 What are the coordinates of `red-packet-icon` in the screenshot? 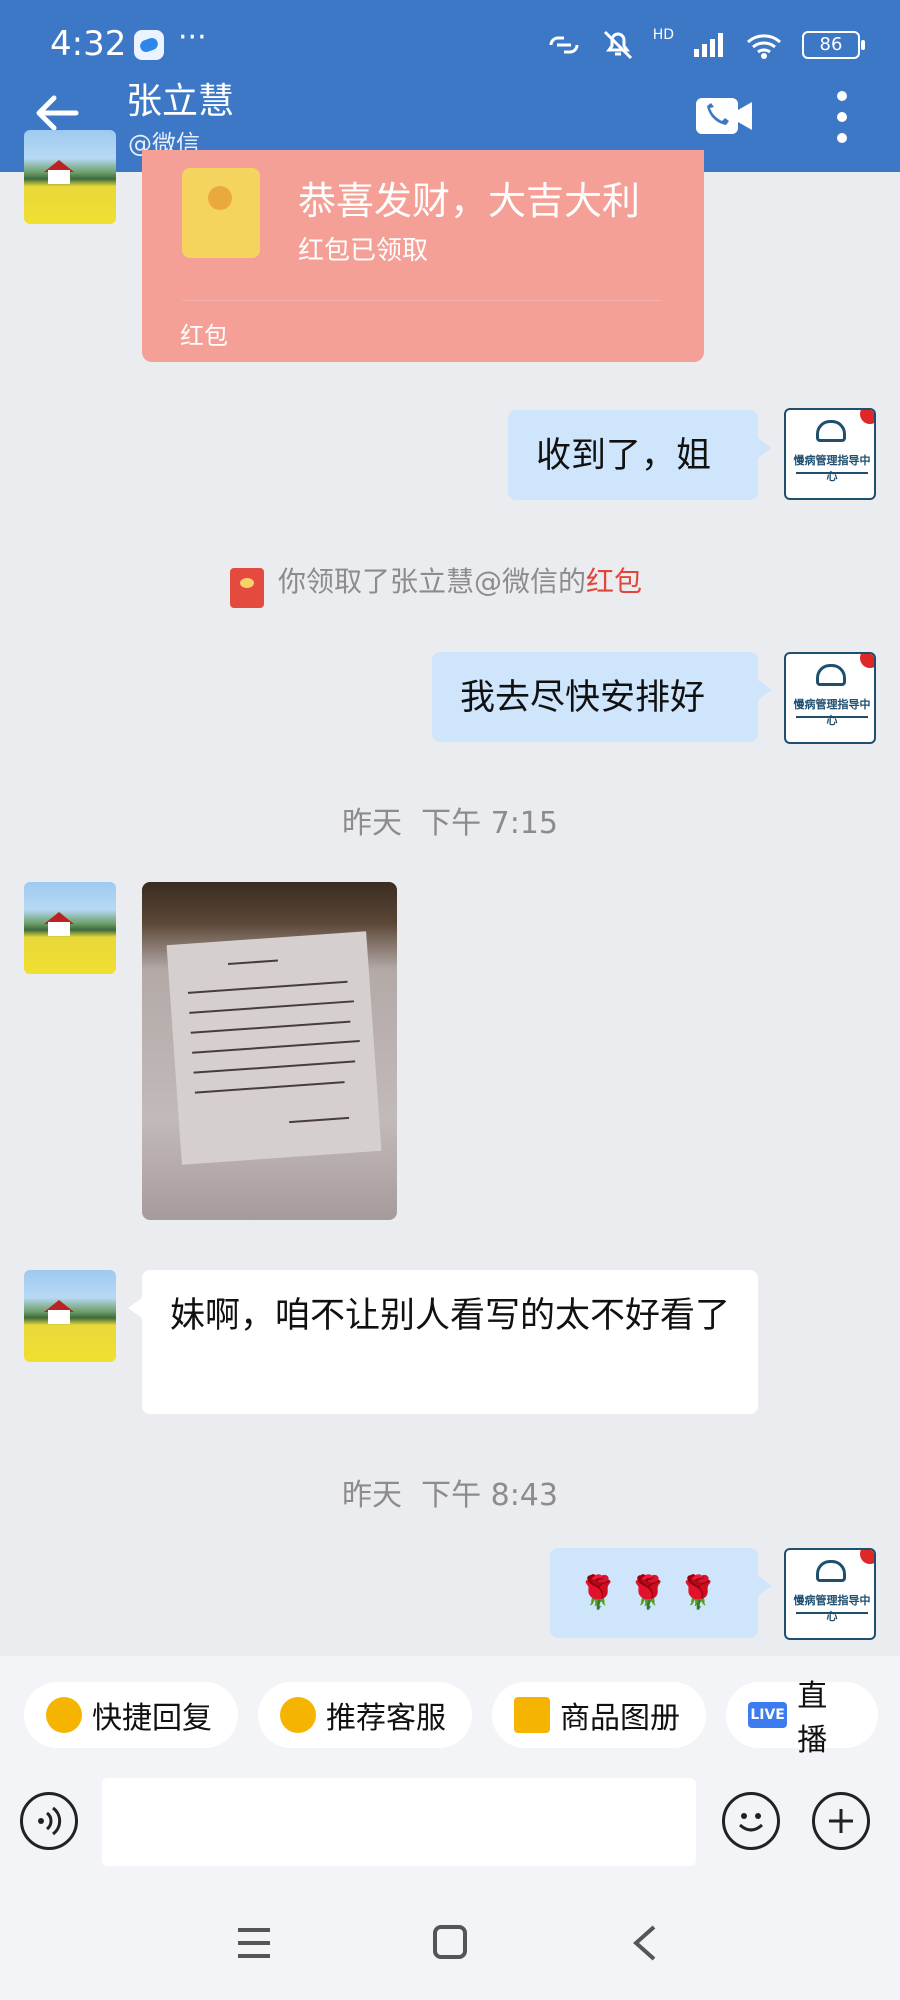 It's located at (221, 213).